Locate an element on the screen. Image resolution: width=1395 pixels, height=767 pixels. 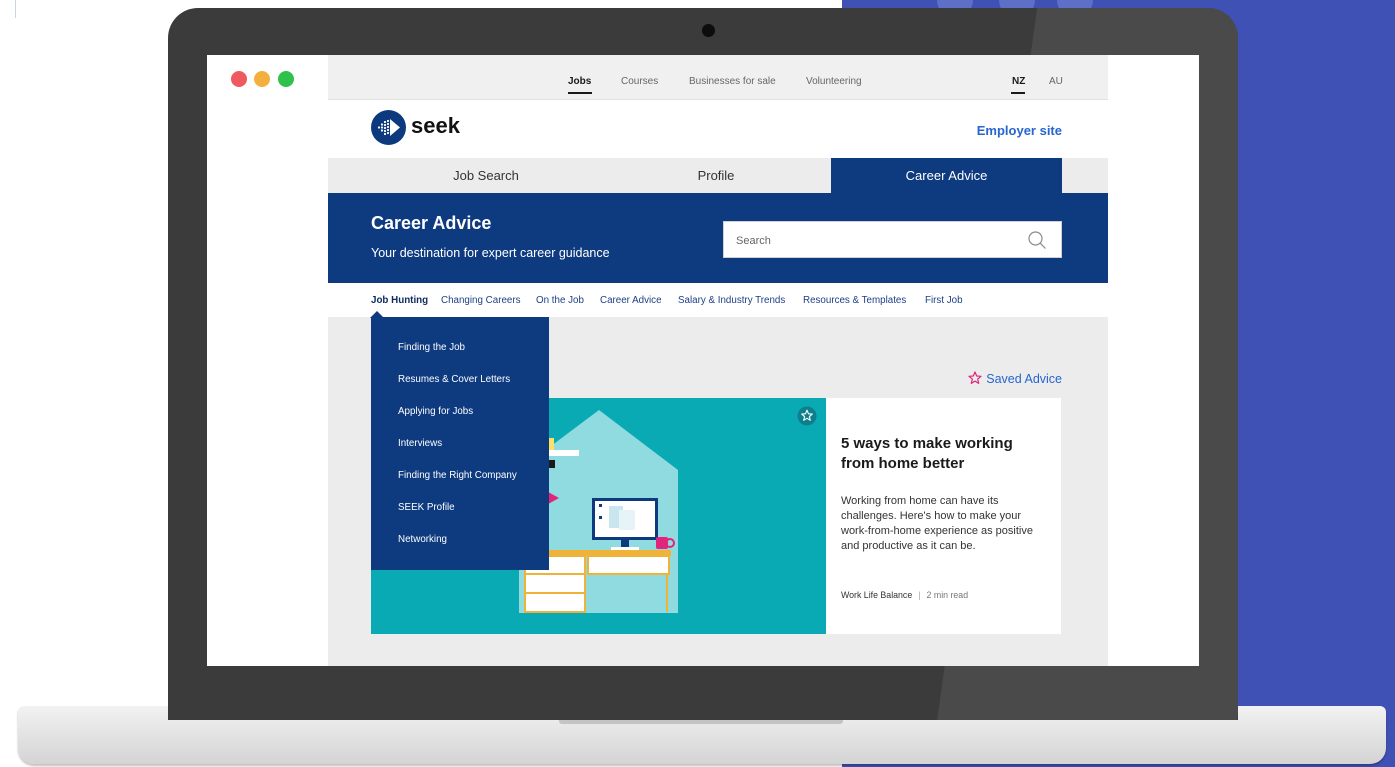
active-locale-indicator is located at coordinates (1018, 93).